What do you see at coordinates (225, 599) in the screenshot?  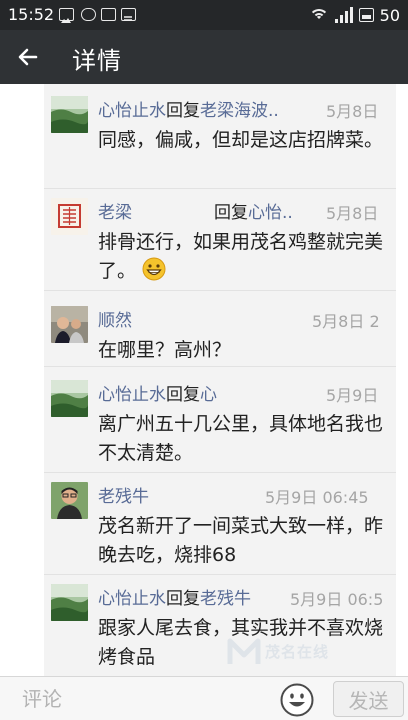 I see `reply-target: 老残牛` at bounding box center [225, 599].